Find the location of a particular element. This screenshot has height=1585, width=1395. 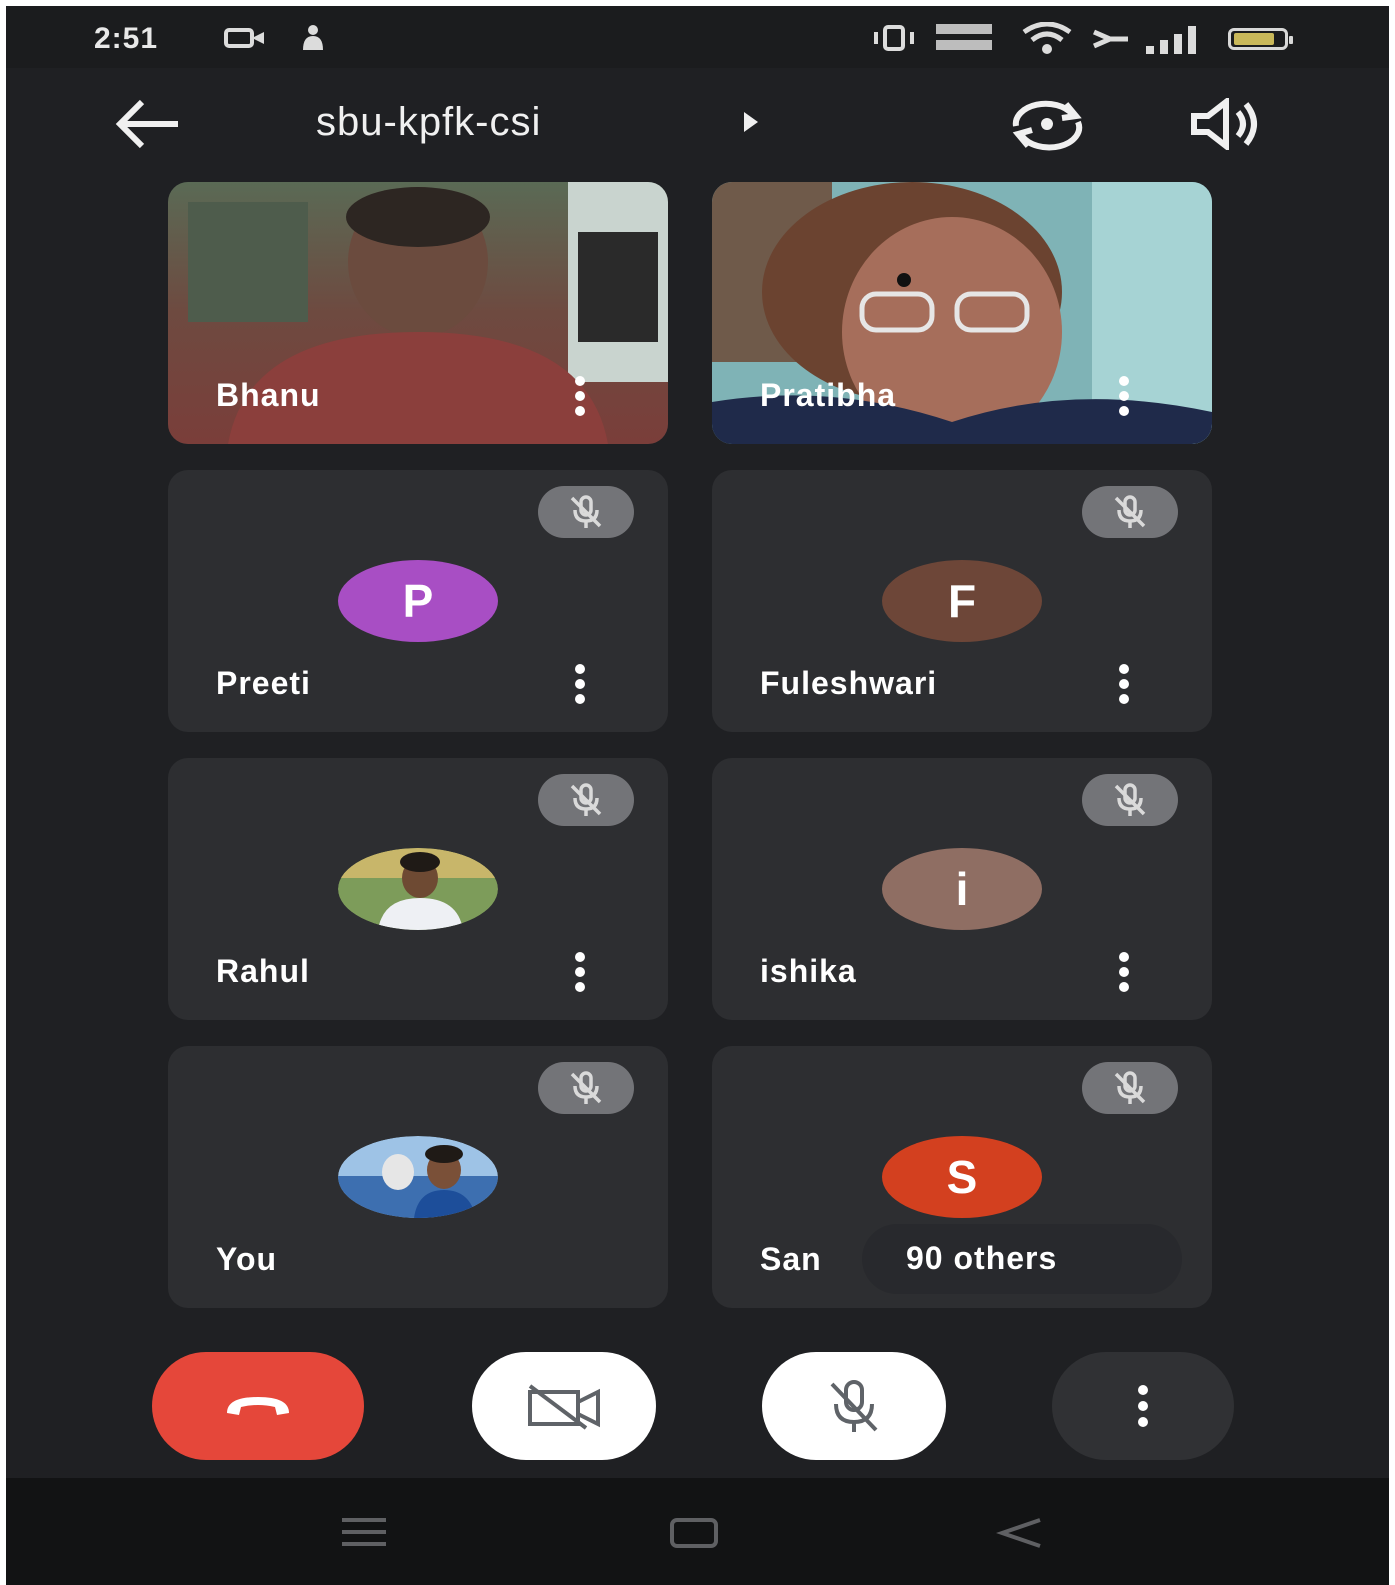

participant-avatar: i is located at coordinates (962, 889).